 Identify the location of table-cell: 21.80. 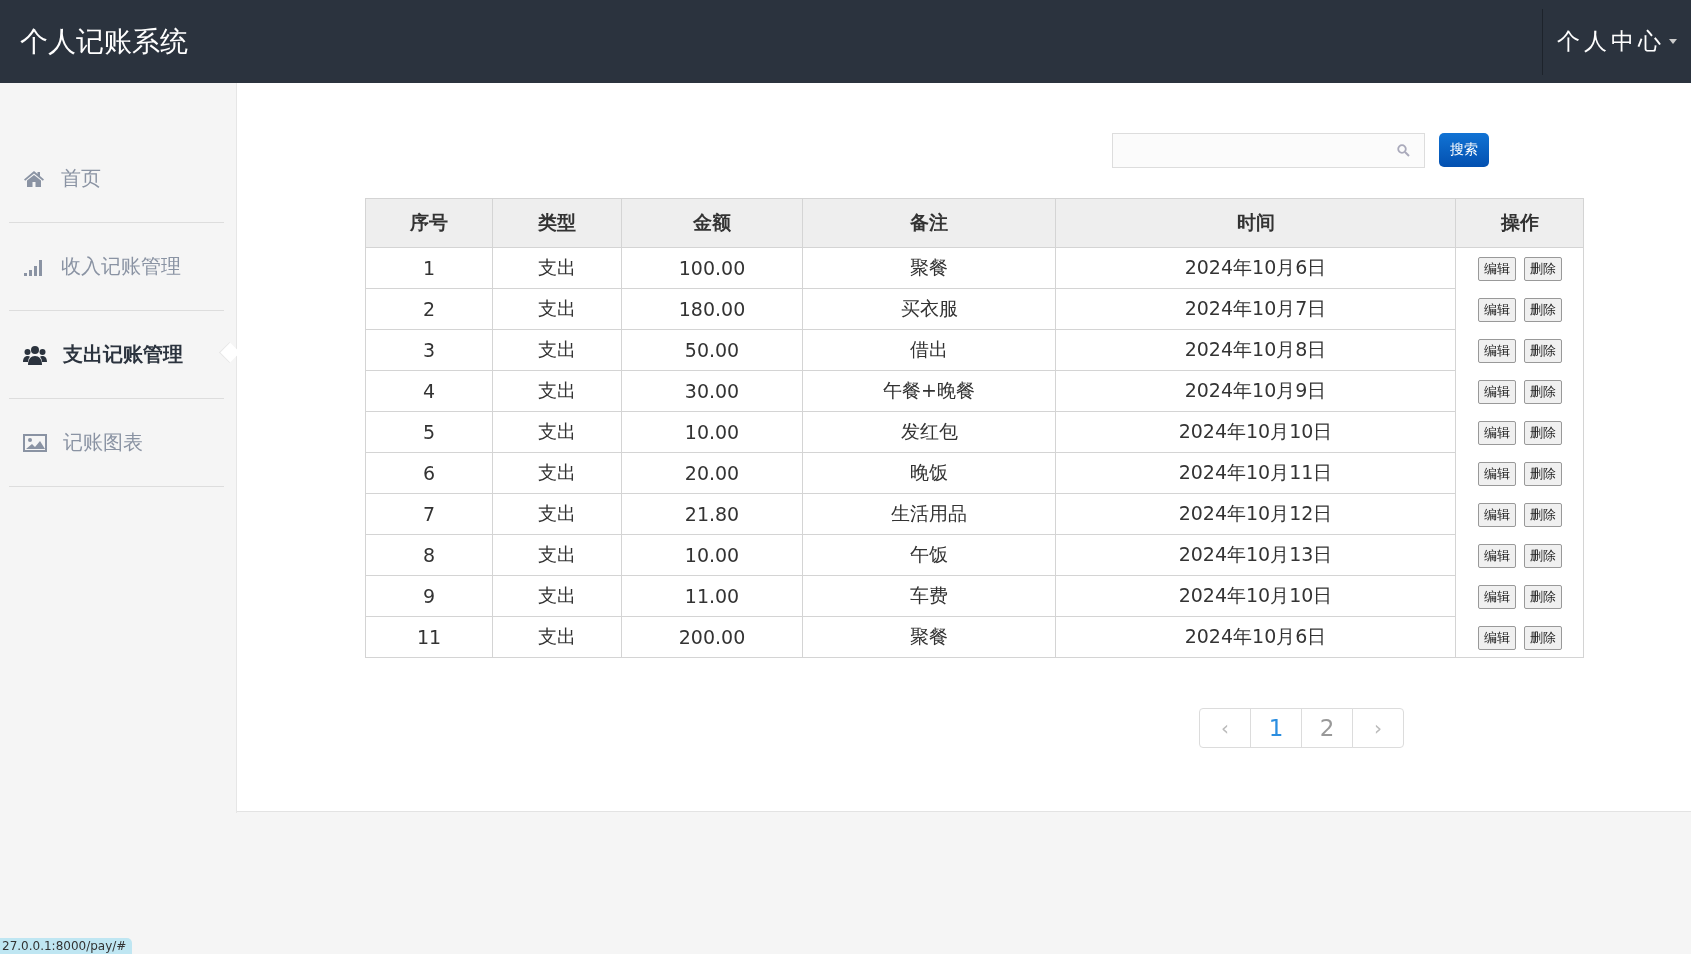
(712, 514).